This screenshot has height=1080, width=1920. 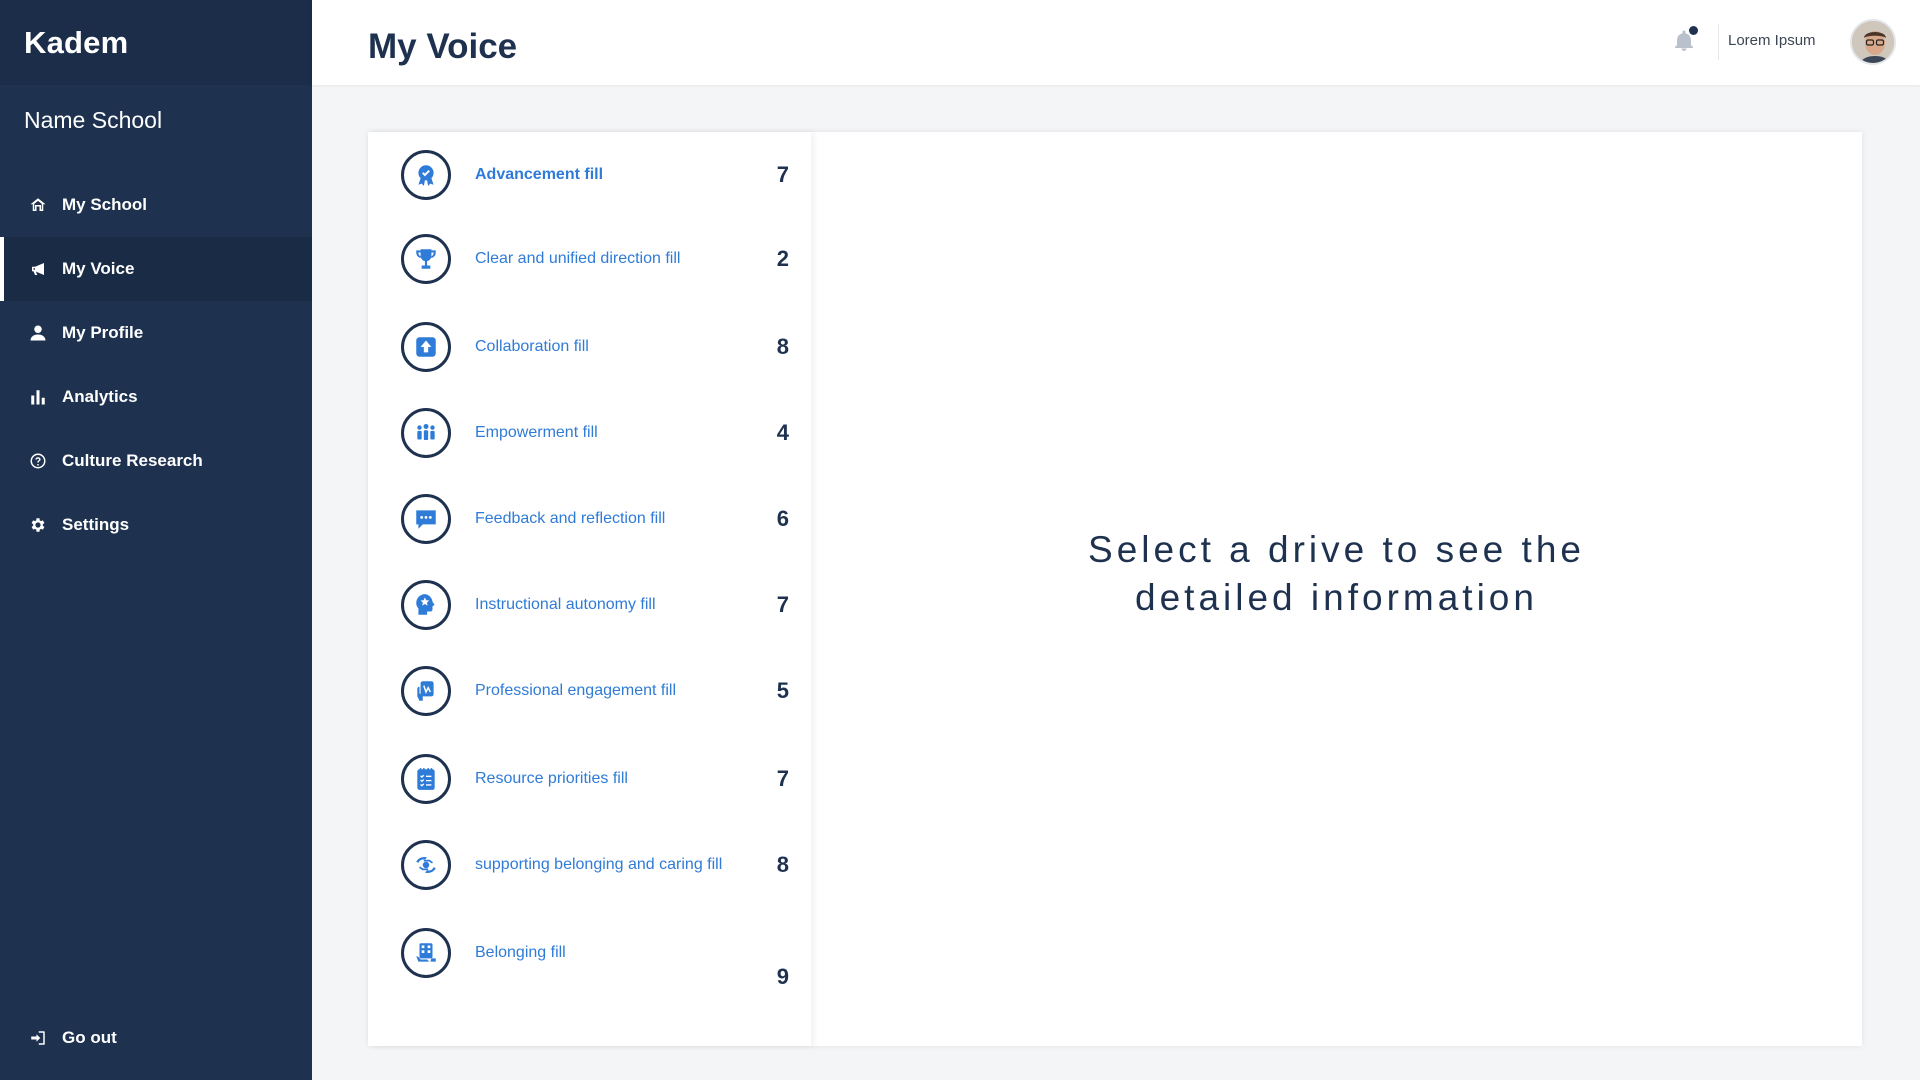 I want to click on drive-item-supporting-belonging: supporting belonging and caring fill 8, so click(x=589, y=865).